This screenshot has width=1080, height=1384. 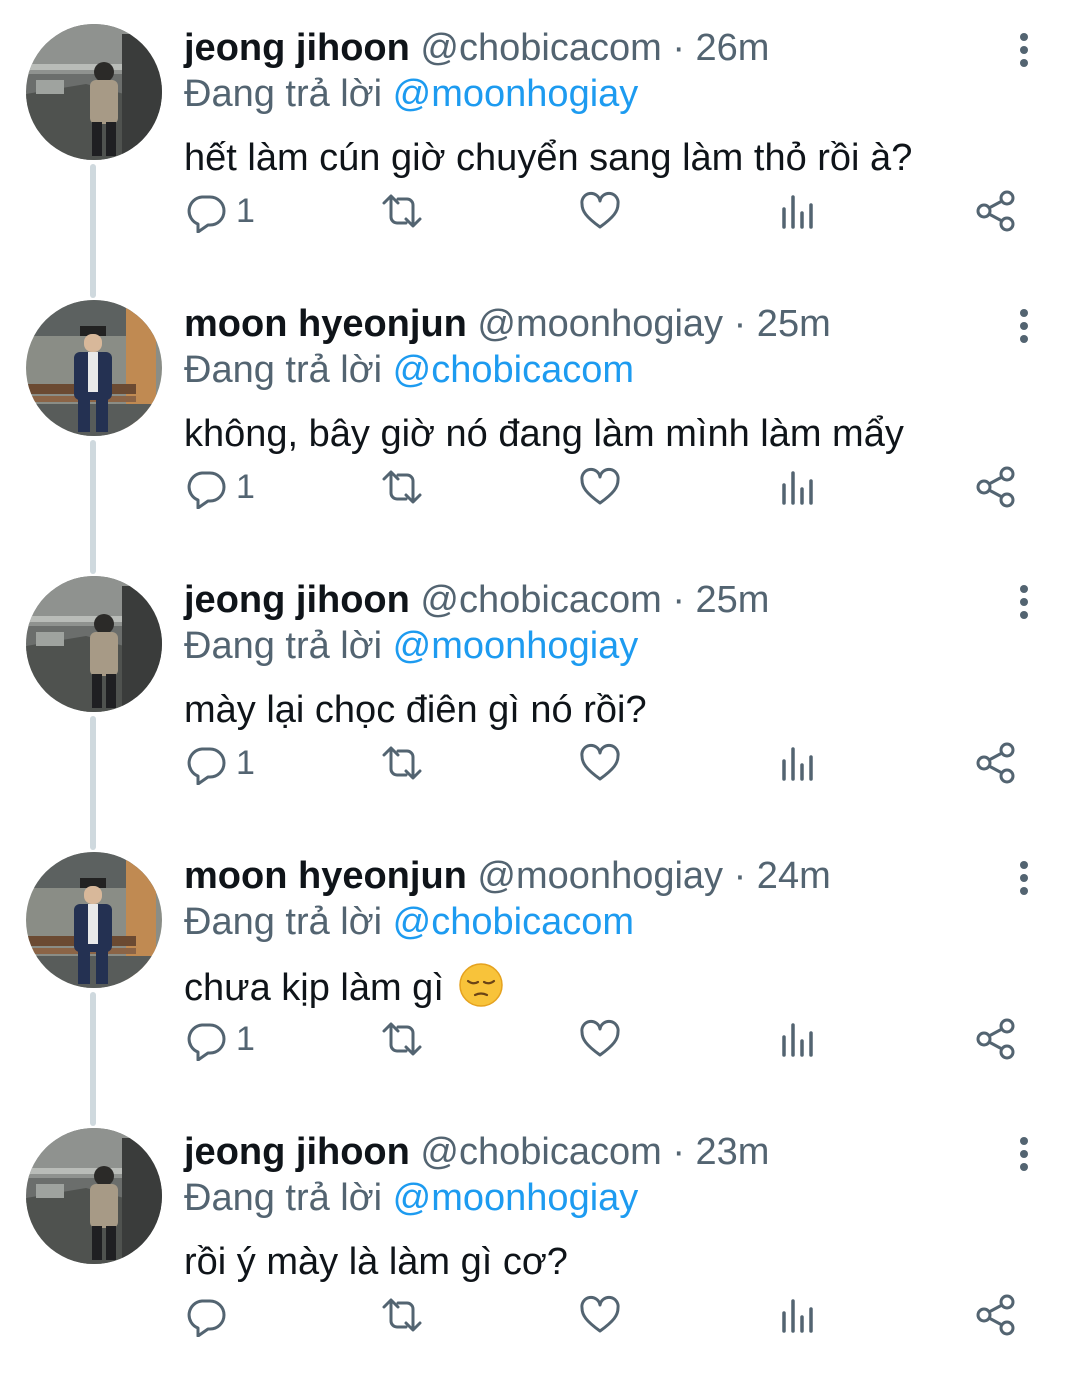 I want to click on suit-bench-photo-avatar, so click(x=94, y=920).